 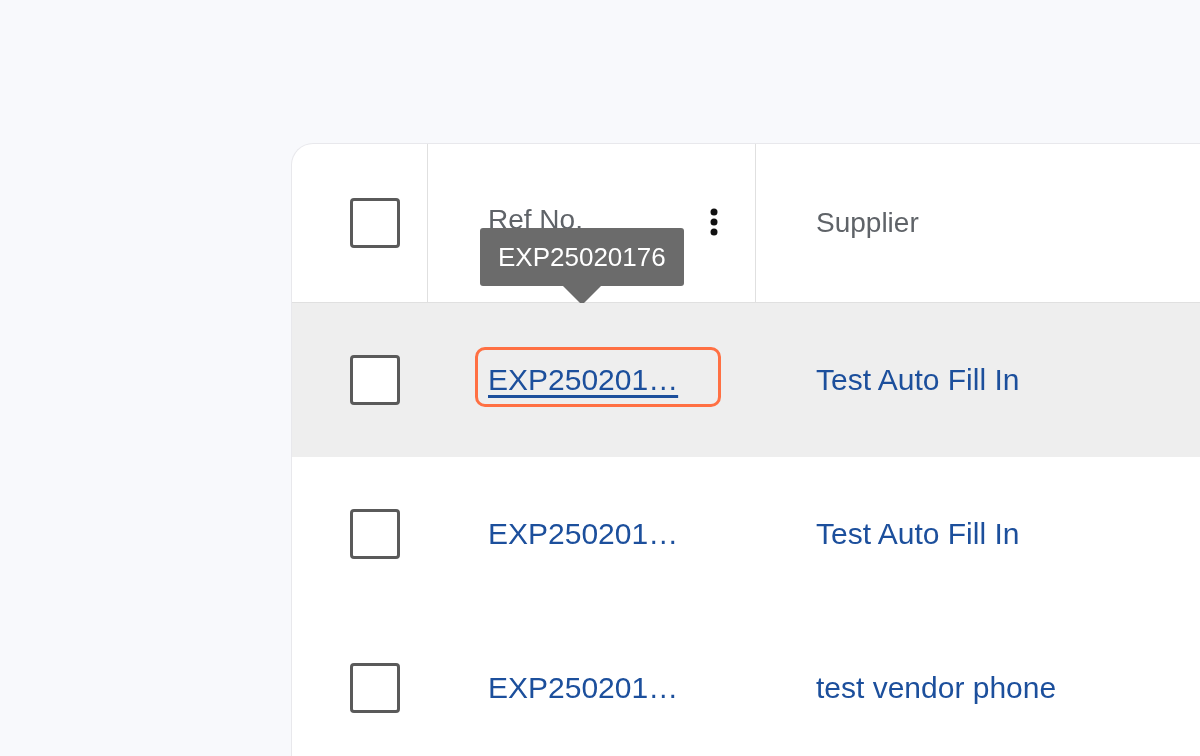 I want to click on select-all-checkbox, so click(x=375, y=223).